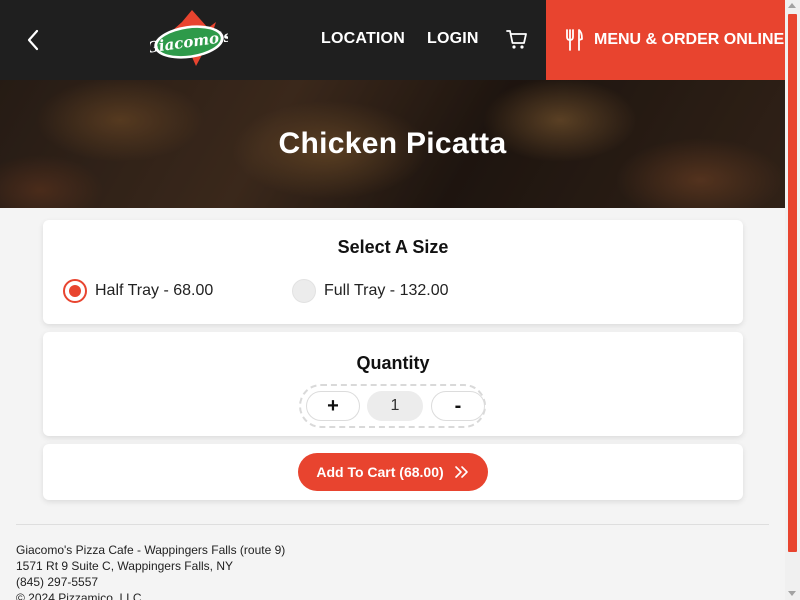 The height and width of the screenshot is (600, 800). Describe the element at coordinates (792, 283) in the screenshot. I see `scrollbar-thumb` at that location.